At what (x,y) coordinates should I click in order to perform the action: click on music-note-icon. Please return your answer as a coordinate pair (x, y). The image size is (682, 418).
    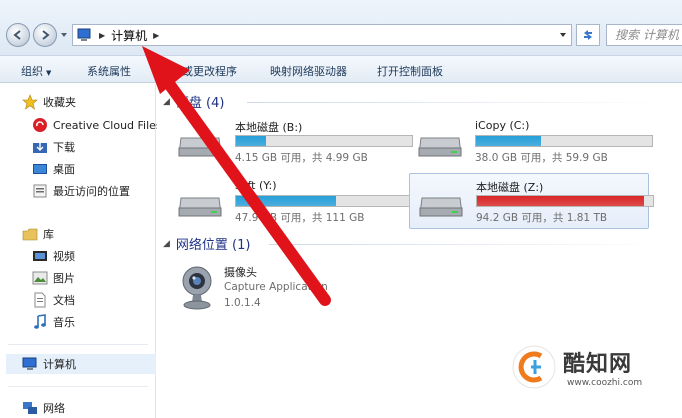
    Looking at the image, I should click on (40, 321).